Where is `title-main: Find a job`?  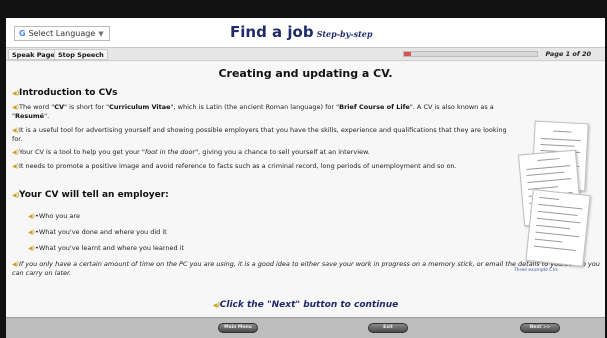
title-main: Find a job is located at coordinates (272, 32).